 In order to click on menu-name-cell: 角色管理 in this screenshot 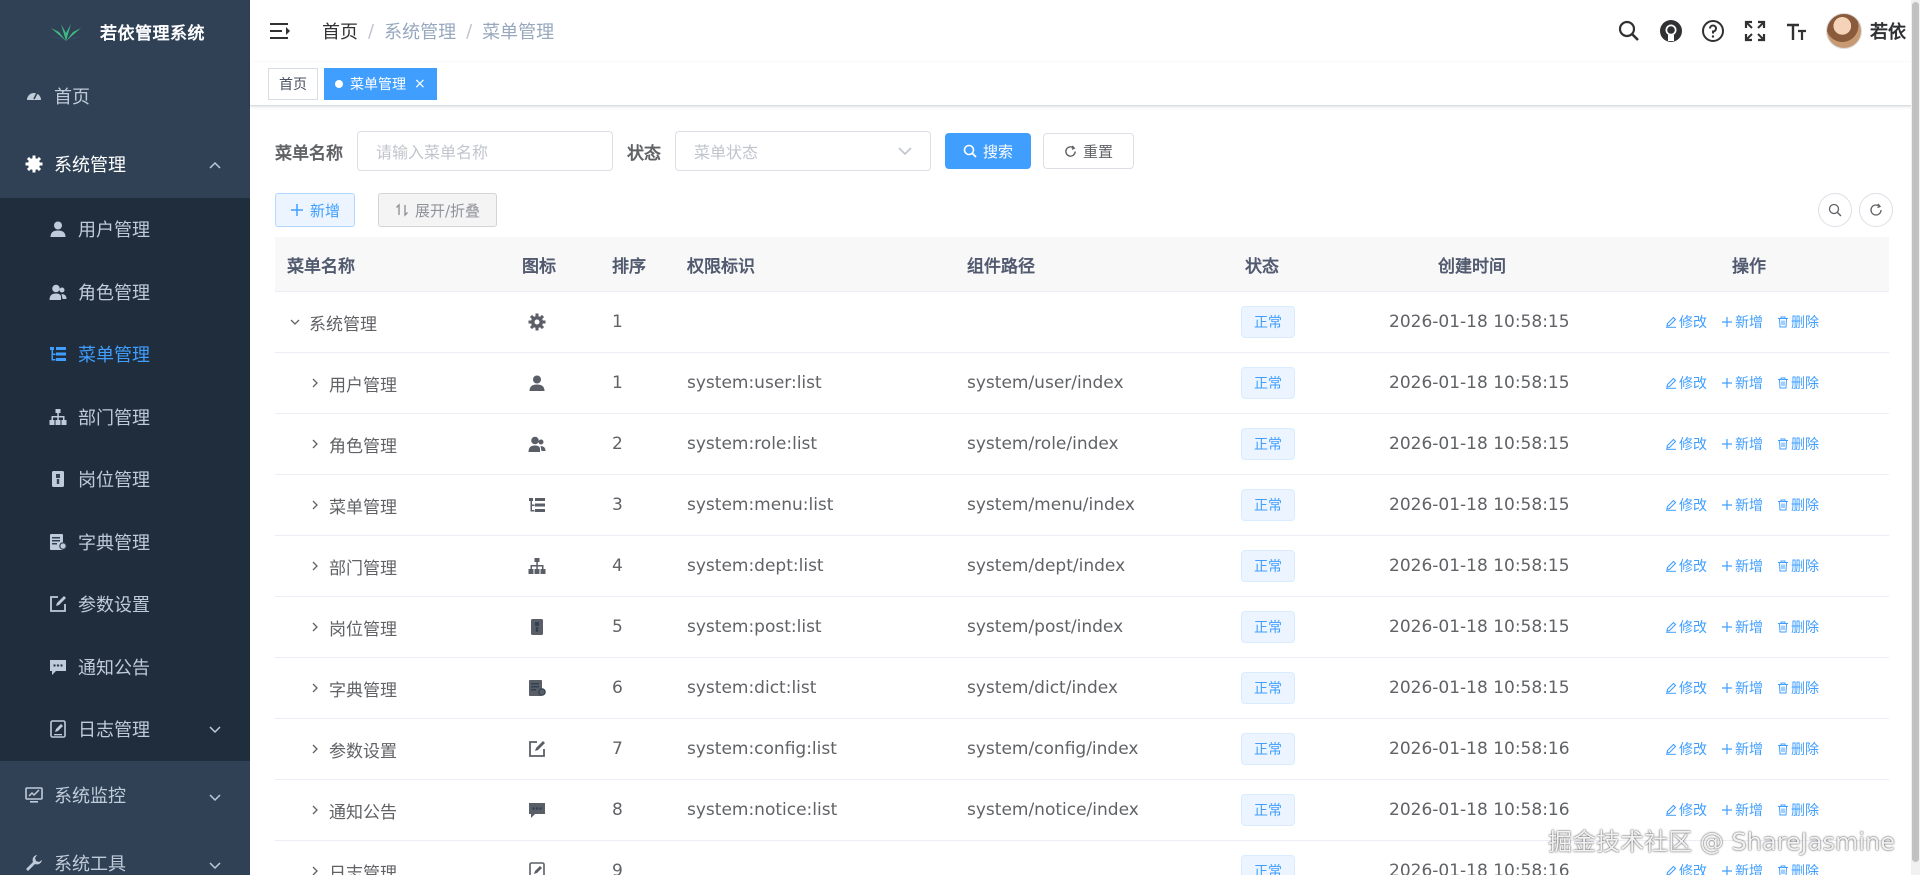, I will do `click(342, 444)`.